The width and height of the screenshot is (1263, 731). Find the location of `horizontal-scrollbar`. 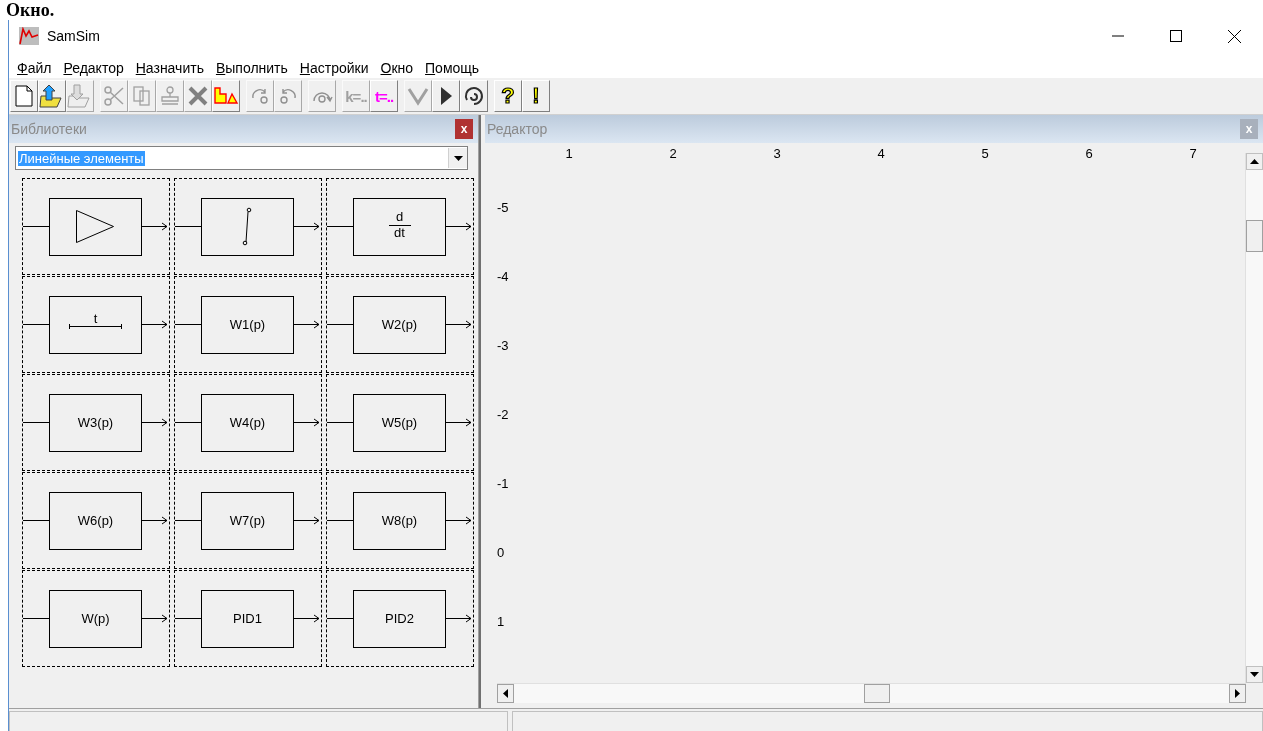

horizontal-scrollbar is located at coordinates (871, 693).